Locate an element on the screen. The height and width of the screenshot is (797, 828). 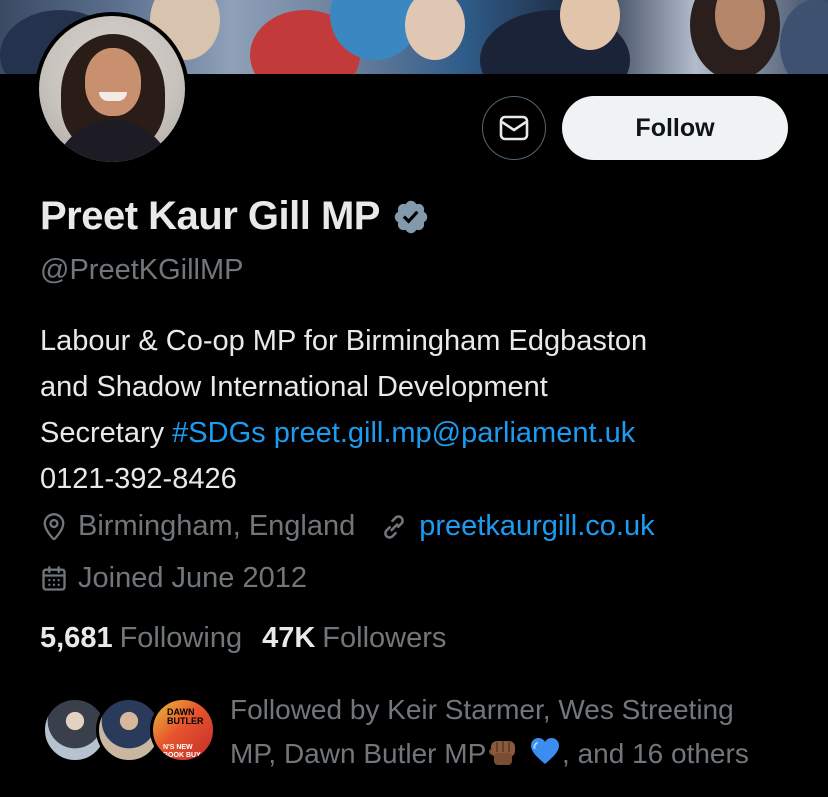
following-link: 5,681 Following is located at coordinates (141, 638).